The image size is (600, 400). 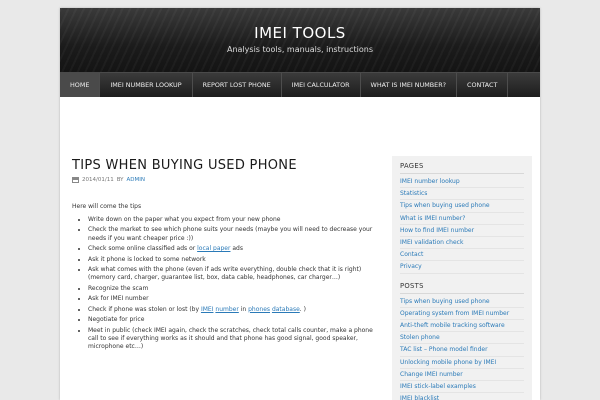 I want to click on post-list-item: Tips when buying used phone, so click(x=462, y=302).